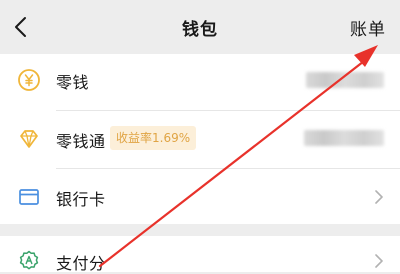 This screenshot has width=400, height=274. Describe the element at coordinates (368, 27) in the screenshot. I see `bill-button: 账单` at that location.